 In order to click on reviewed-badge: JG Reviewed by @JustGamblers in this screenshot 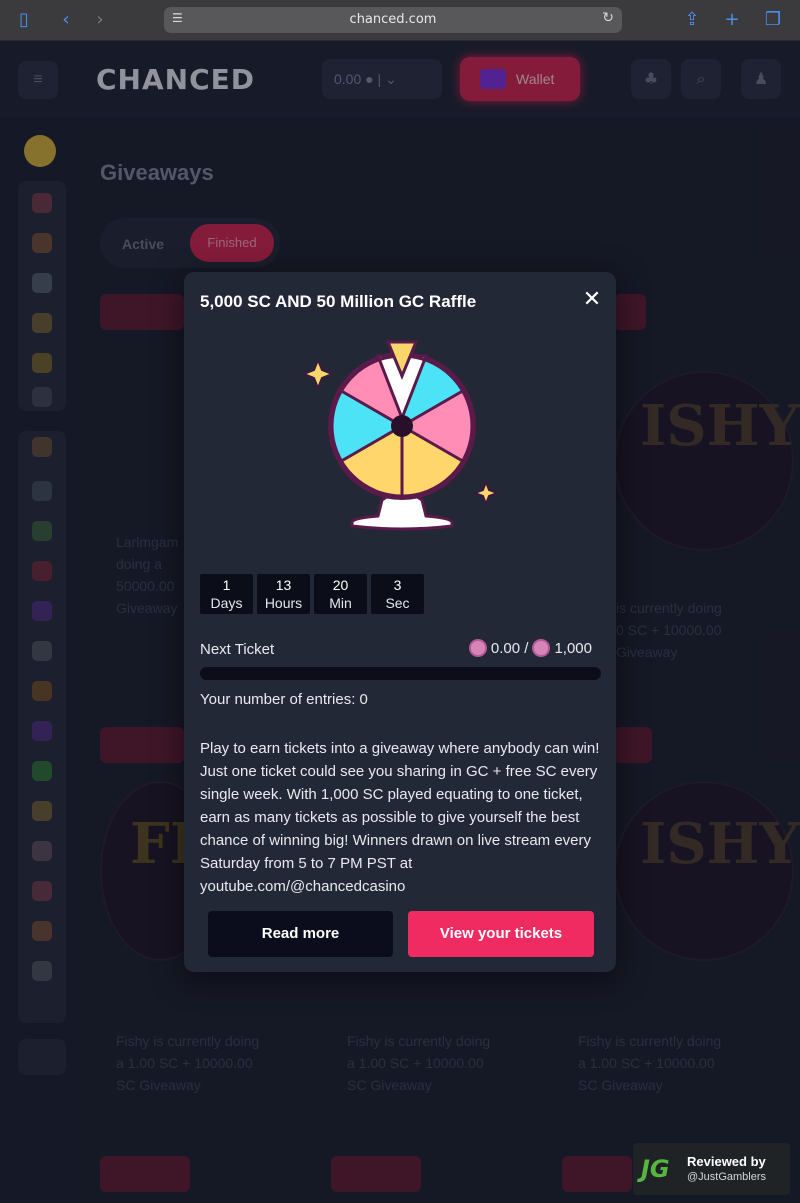, I will do `click(711, 1169)`.